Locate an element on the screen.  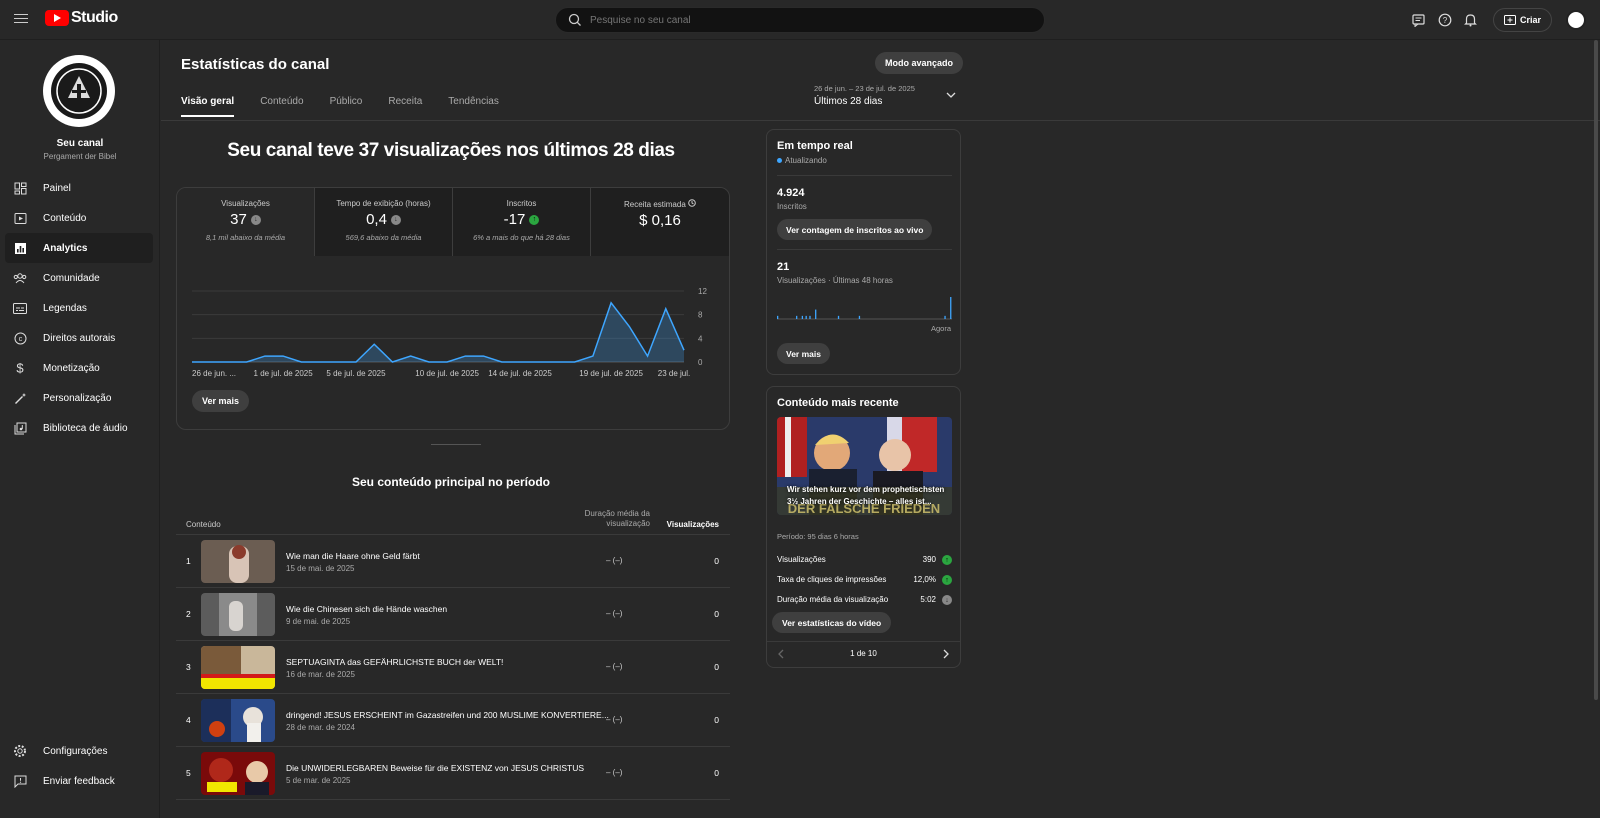
sidebar-item-label: Enviar feedback is located at coordinates (79, 781).